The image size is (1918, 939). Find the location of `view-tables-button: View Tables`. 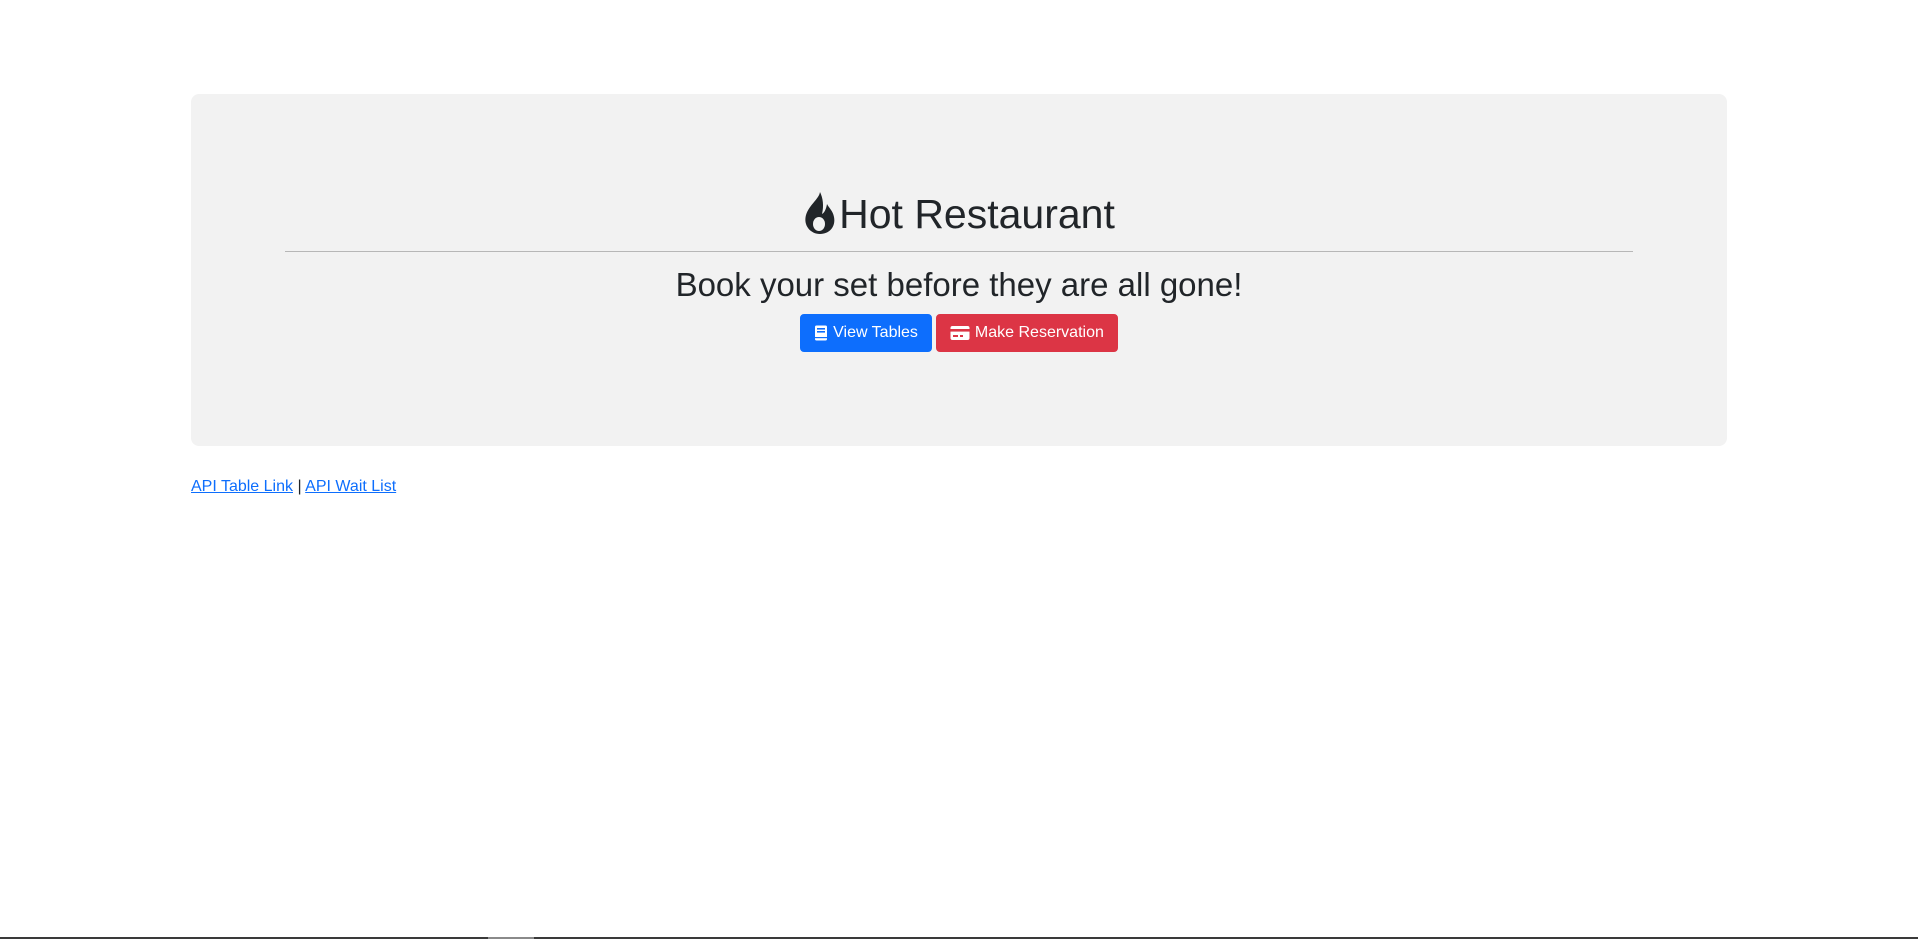

view-tables-button: View Tables is located at coordinates (866, 333).